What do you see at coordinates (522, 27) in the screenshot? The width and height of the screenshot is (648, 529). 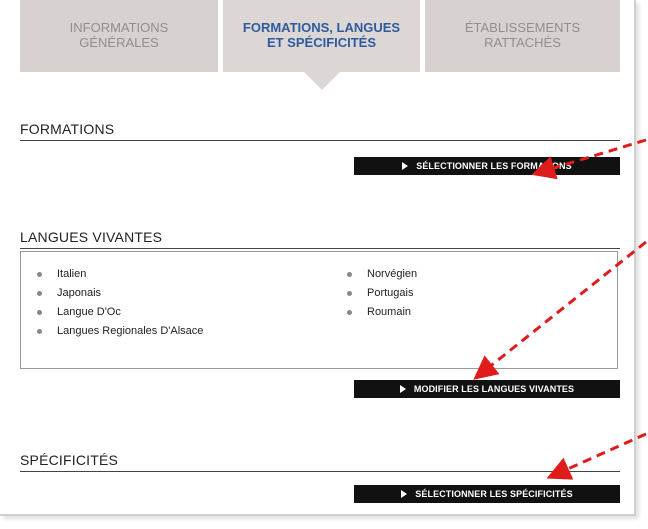 I see `tab-label-line1: ÉTABLISSEMENTS` at bounding box center [522, 27].